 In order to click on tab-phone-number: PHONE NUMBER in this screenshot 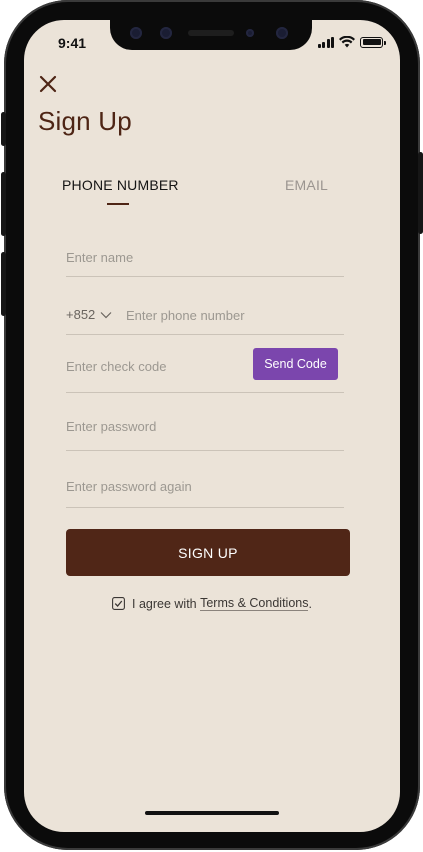, I will do `click(120, 185)`.